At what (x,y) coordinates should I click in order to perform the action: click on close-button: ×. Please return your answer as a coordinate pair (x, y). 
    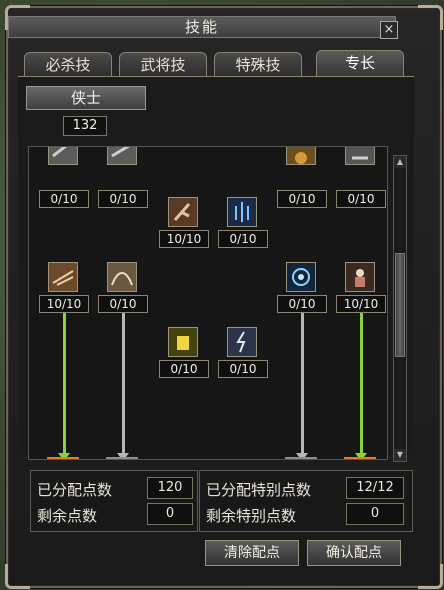
    Looking at the image, I should click on (389, 30).